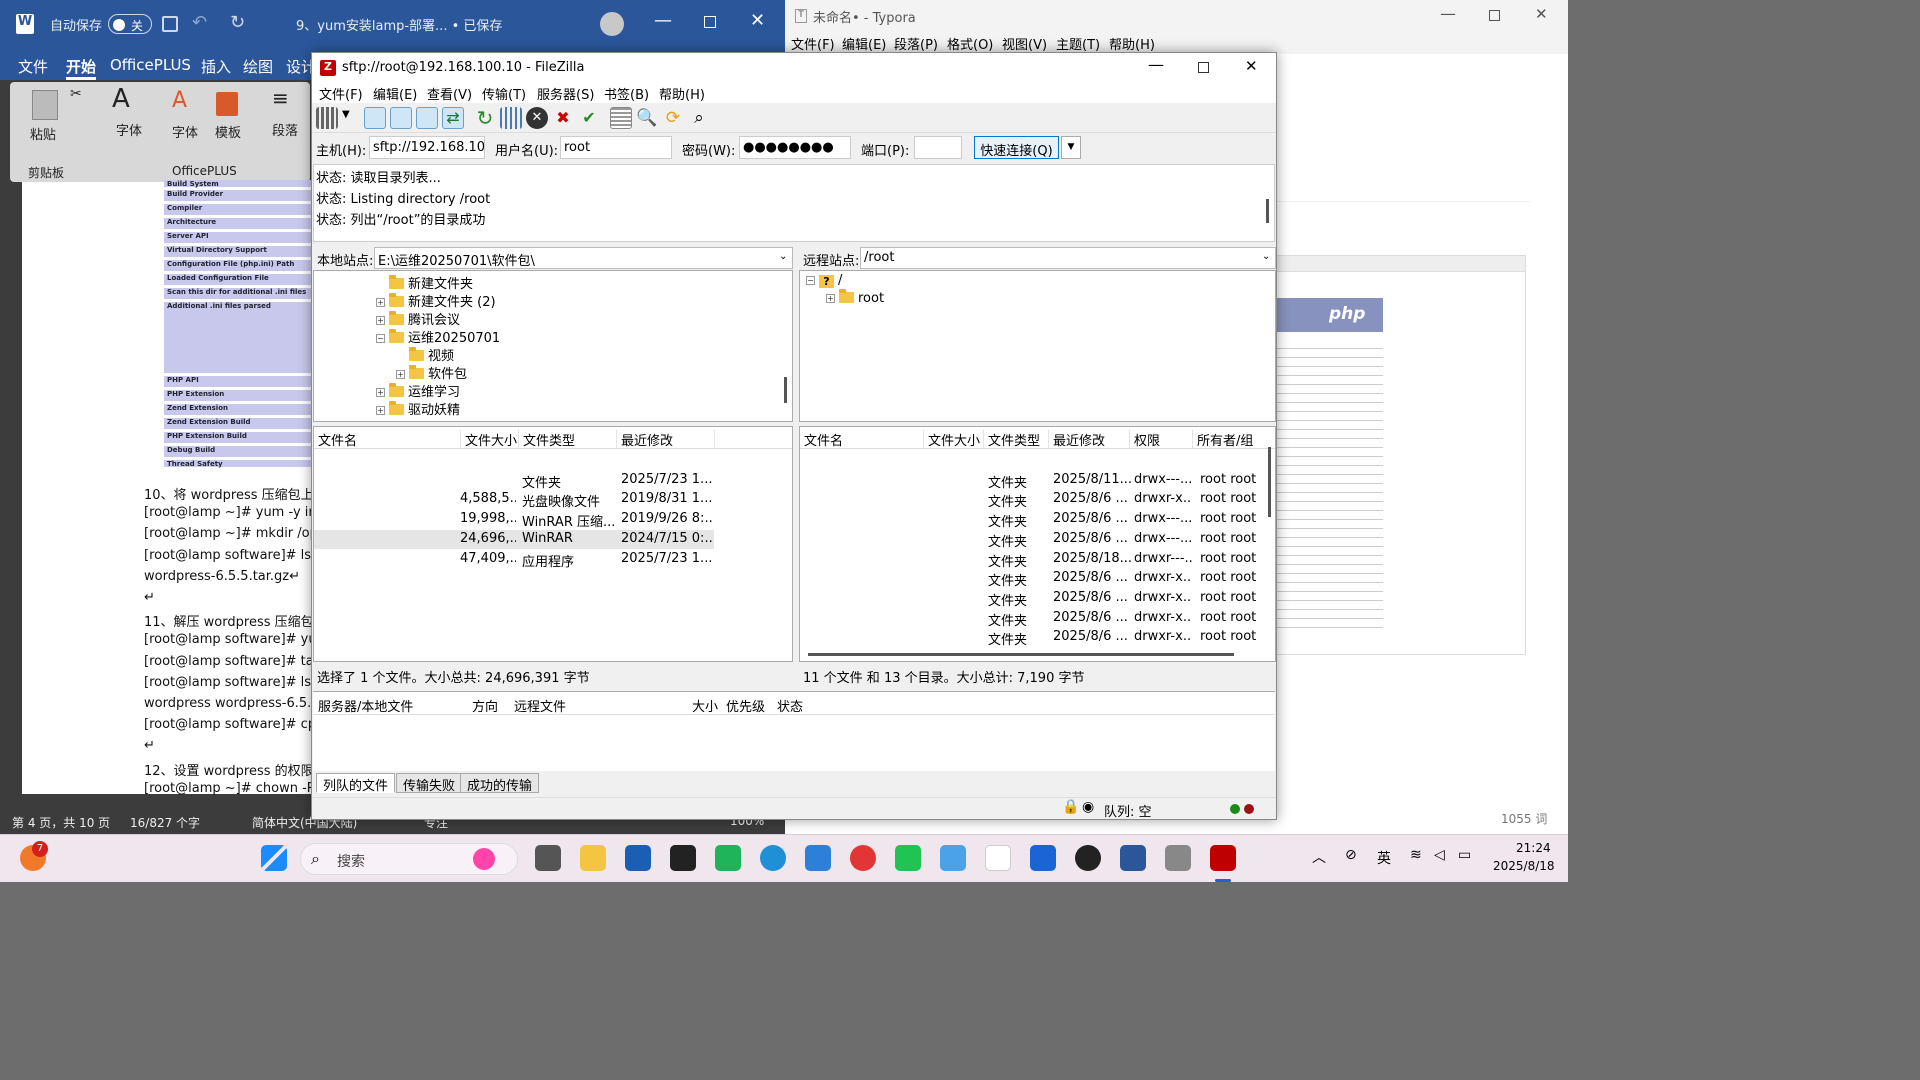  Describe the element at coordinates (644, 439) in the screenshot. I see `local-col-modified: 最近修改` at that location.